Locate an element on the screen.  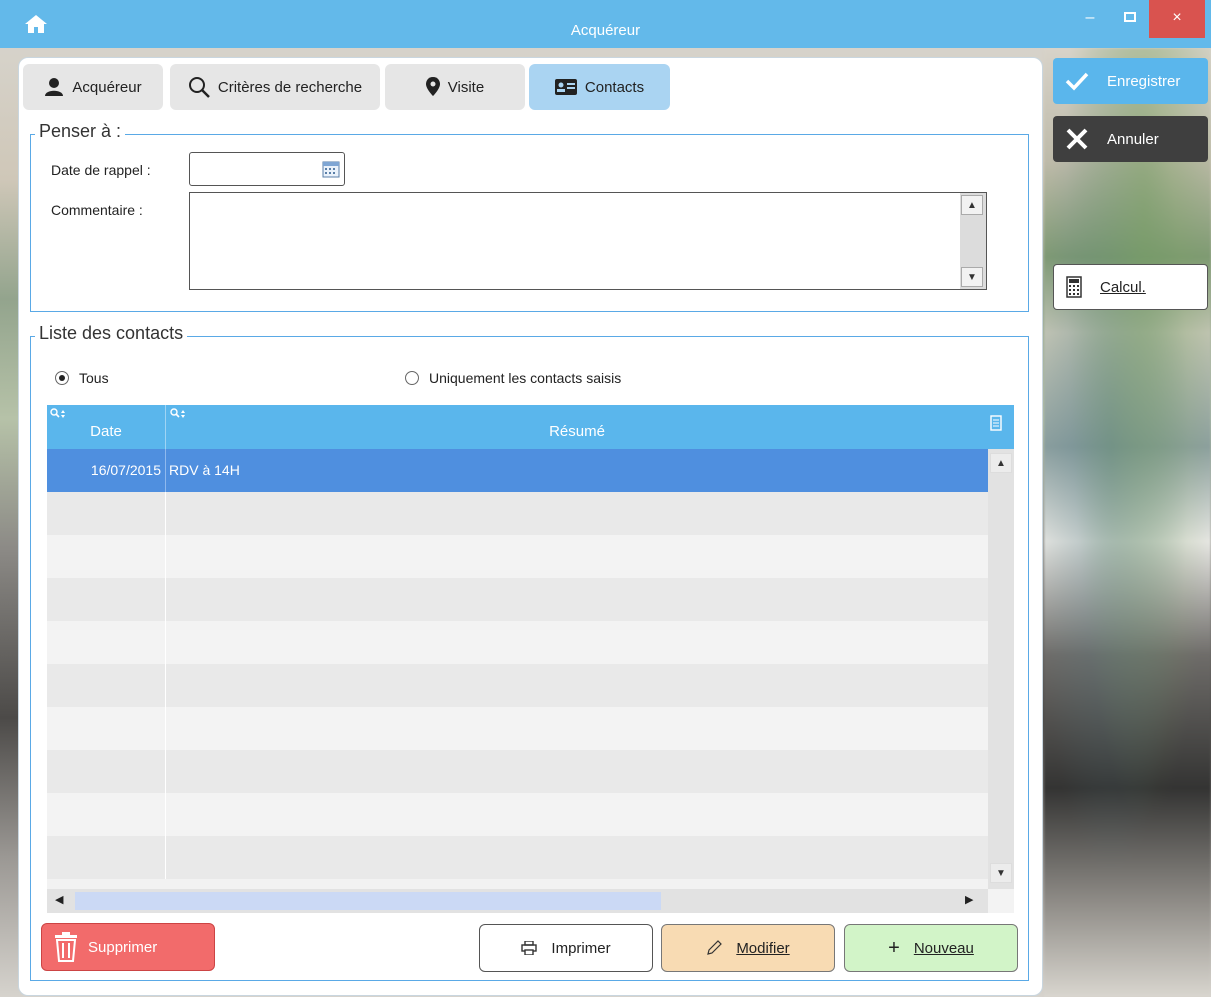
commentaire-textarea: ▲ ▼ is located at coordinates (588, 241).